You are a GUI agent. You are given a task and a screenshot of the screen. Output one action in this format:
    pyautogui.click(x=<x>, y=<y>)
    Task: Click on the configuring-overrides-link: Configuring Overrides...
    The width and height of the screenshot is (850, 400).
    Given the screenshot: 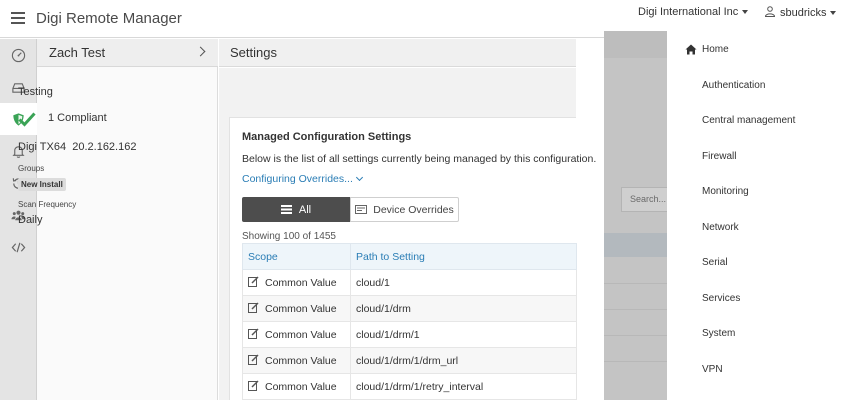 What is the action you would take?
    pyautogui.click(x=302, y=179)
    